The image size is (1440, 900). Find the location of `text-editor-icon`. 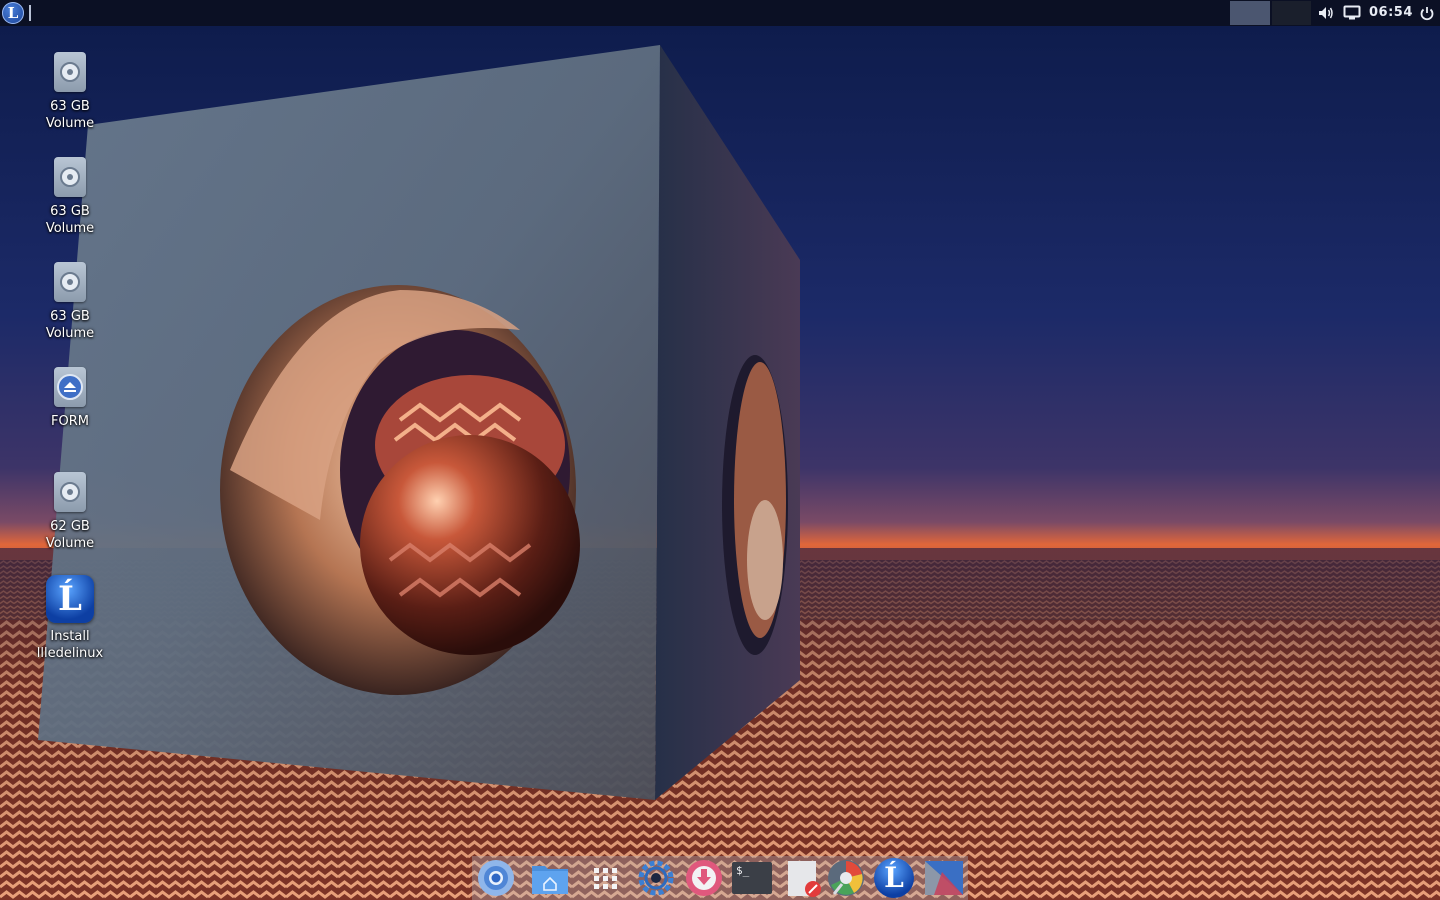

text-editor-icon is located at coordinates (804, 879).